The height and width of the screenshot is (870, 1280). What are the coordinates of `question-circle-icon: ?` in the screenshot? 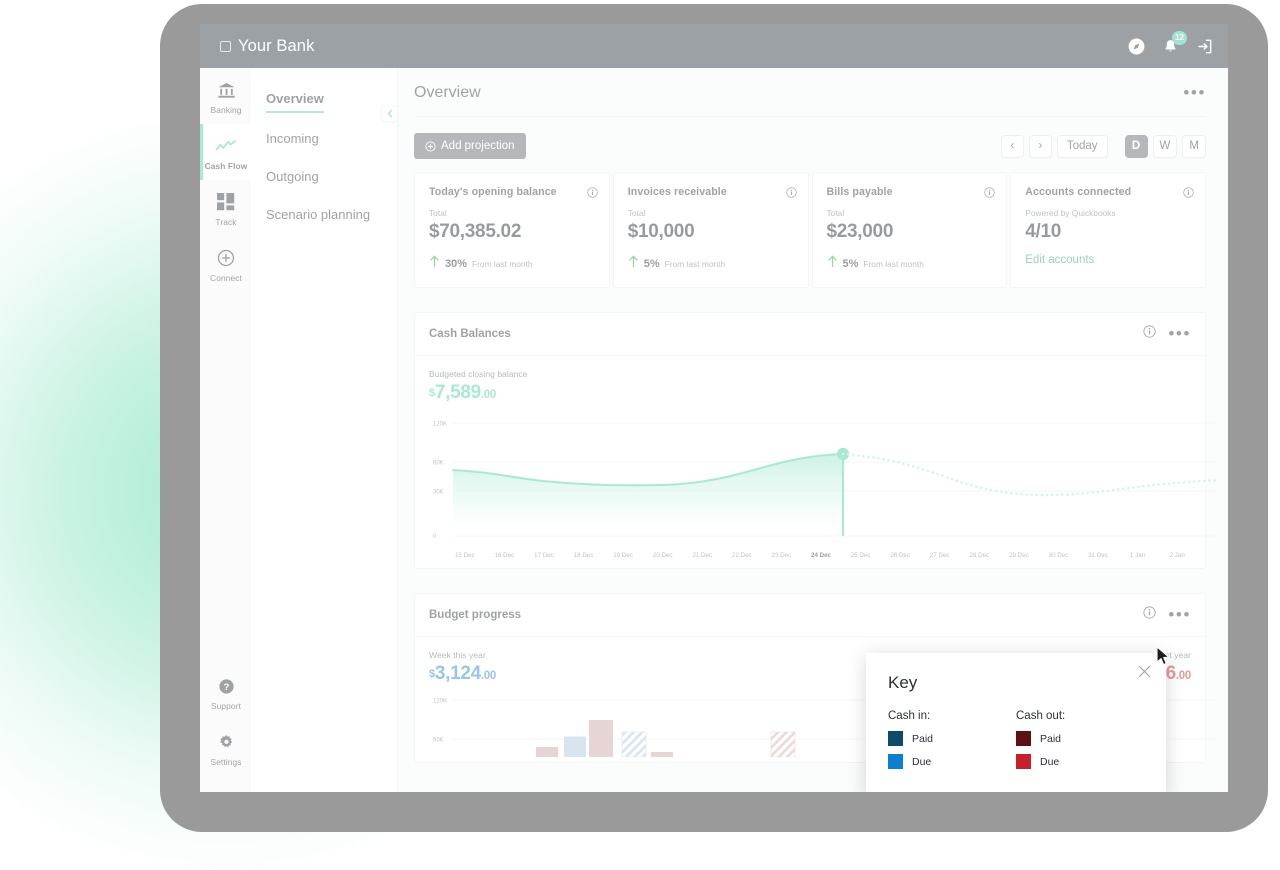 It's located at (226, 686).